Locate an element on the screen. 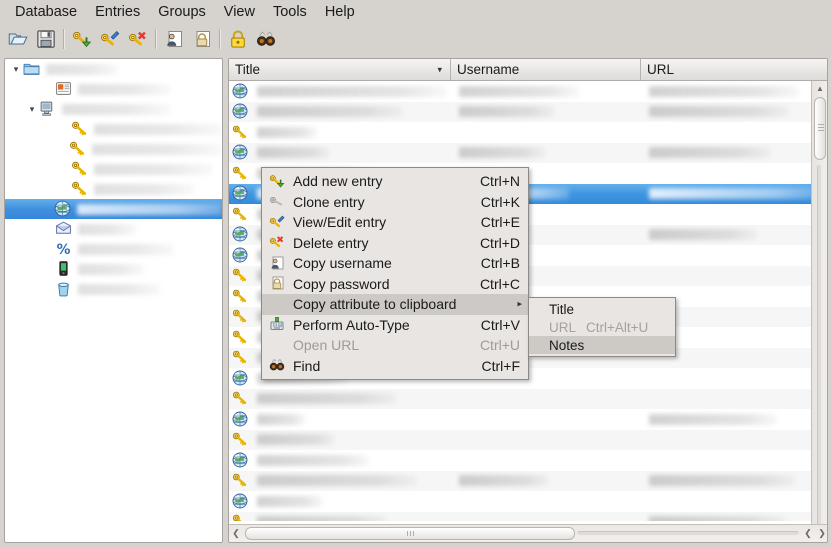 Image resolution: width=832 pixels, height=547 pixels. menu-tools: Tools is located at coordinates (290, 12).